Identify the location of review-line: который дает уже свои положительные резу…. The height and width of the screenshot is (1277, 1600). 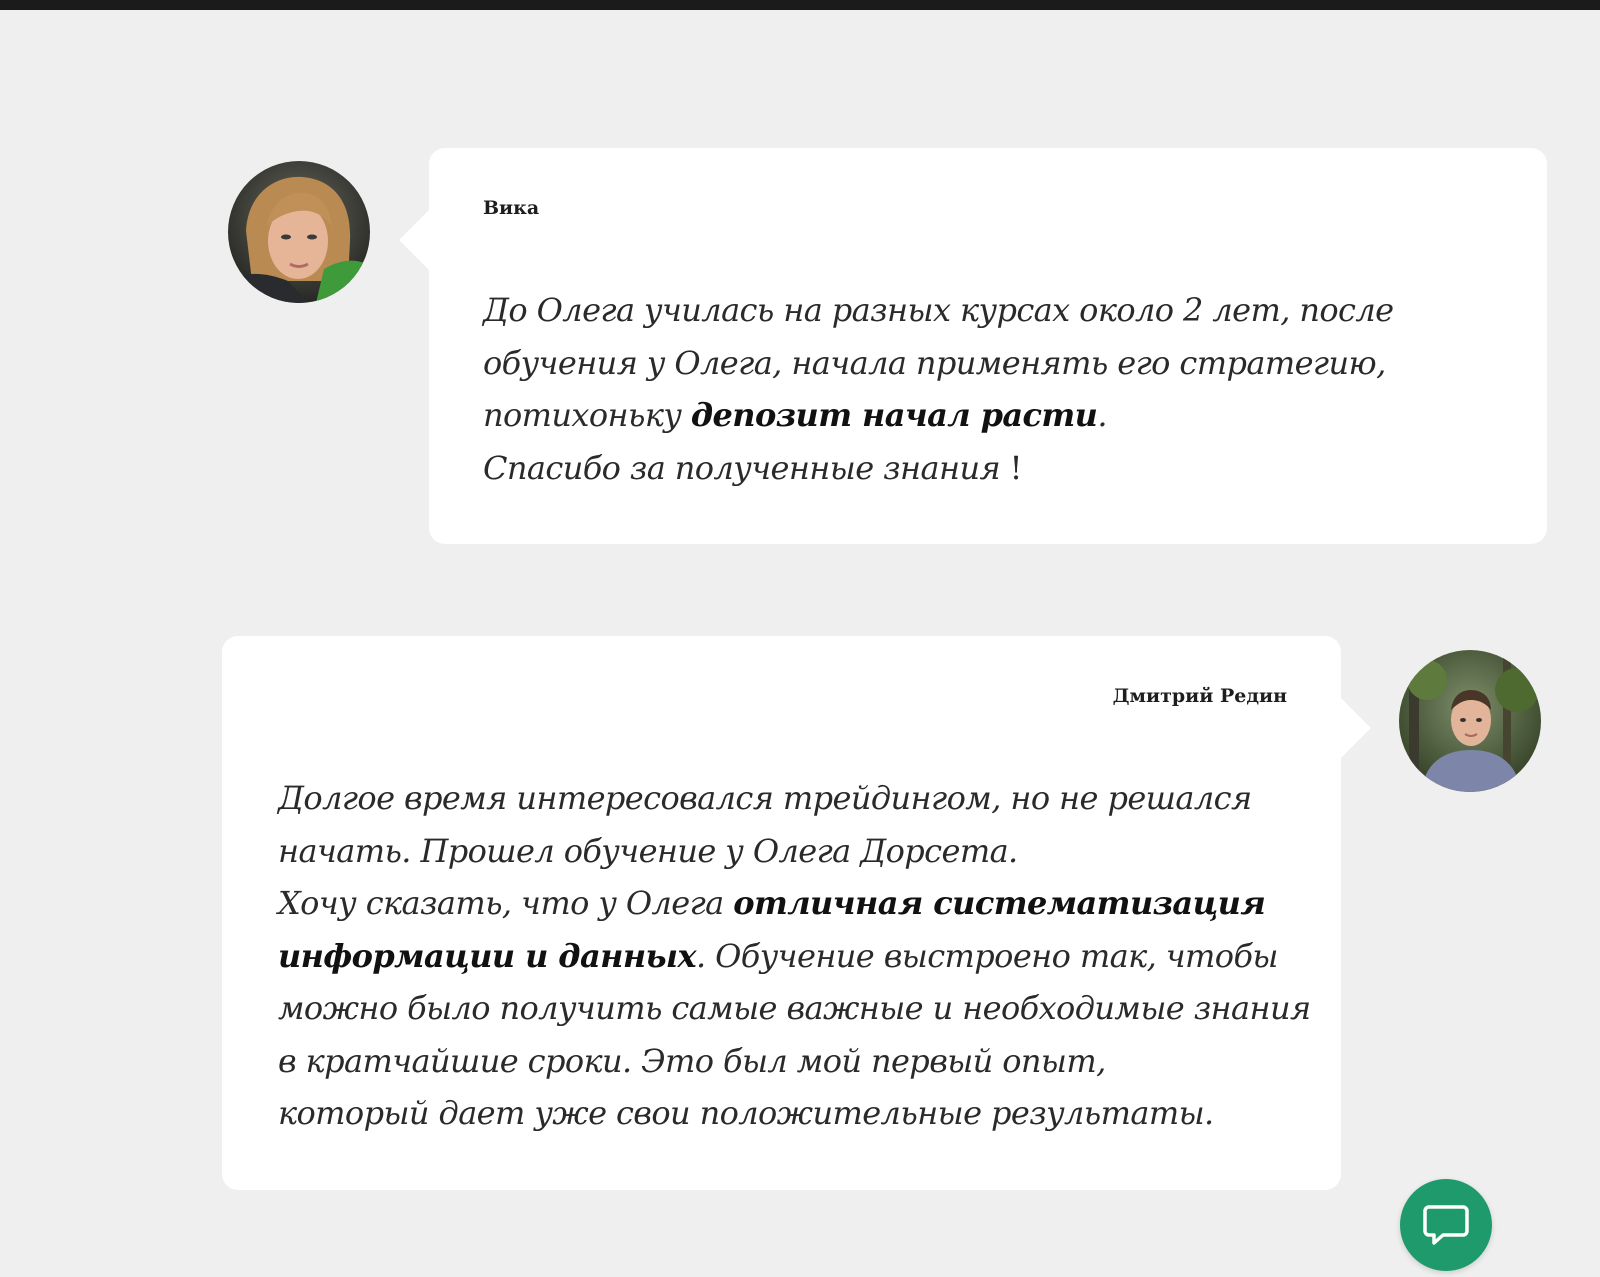
(746, 1113).